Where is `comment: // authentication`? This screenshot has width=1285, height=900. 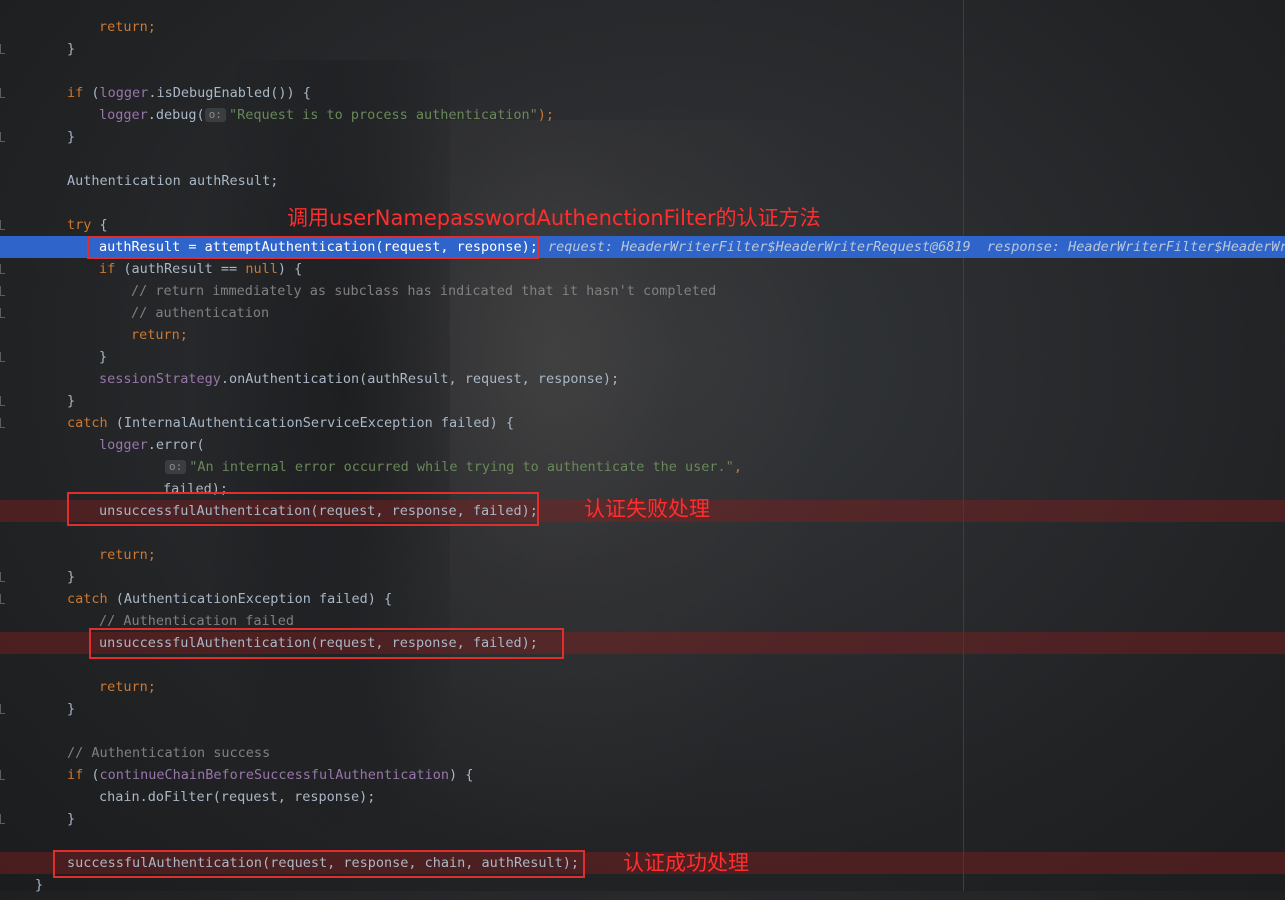
comment: // authentication is located at coordinates (200, 313).